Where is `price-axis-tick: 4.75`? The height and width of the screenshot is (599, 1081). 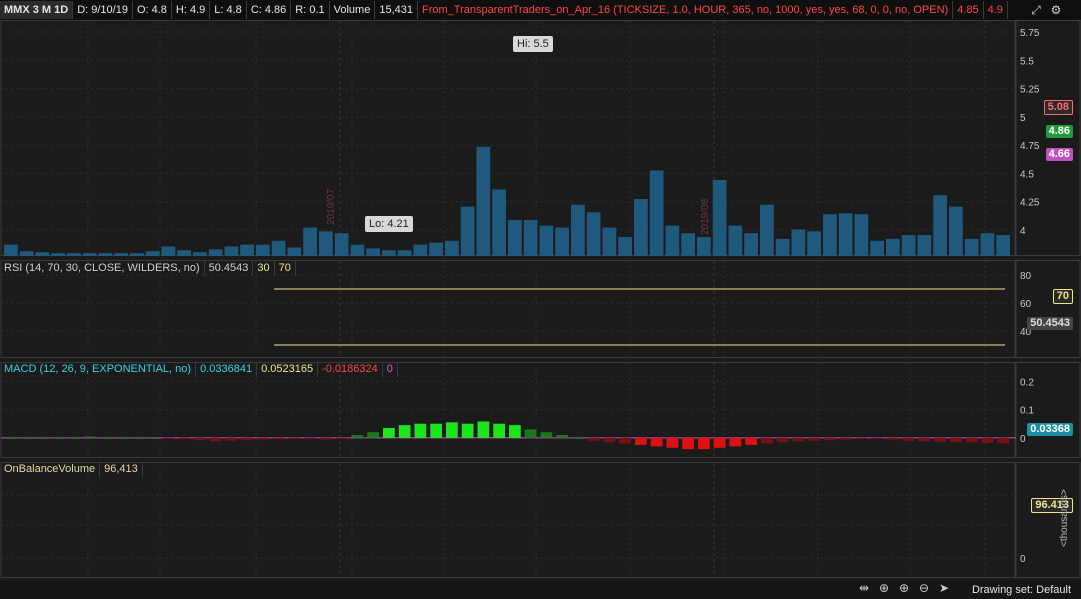
price-axis-tick: 4.75 is located at coordinates (1030, 146).